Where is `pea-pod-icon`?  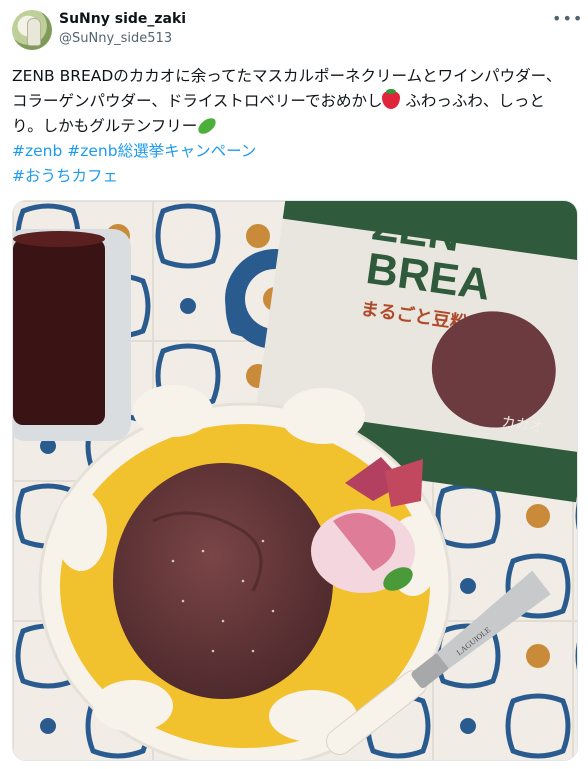 pea-pod-icon is located at coordinates (207, 126).